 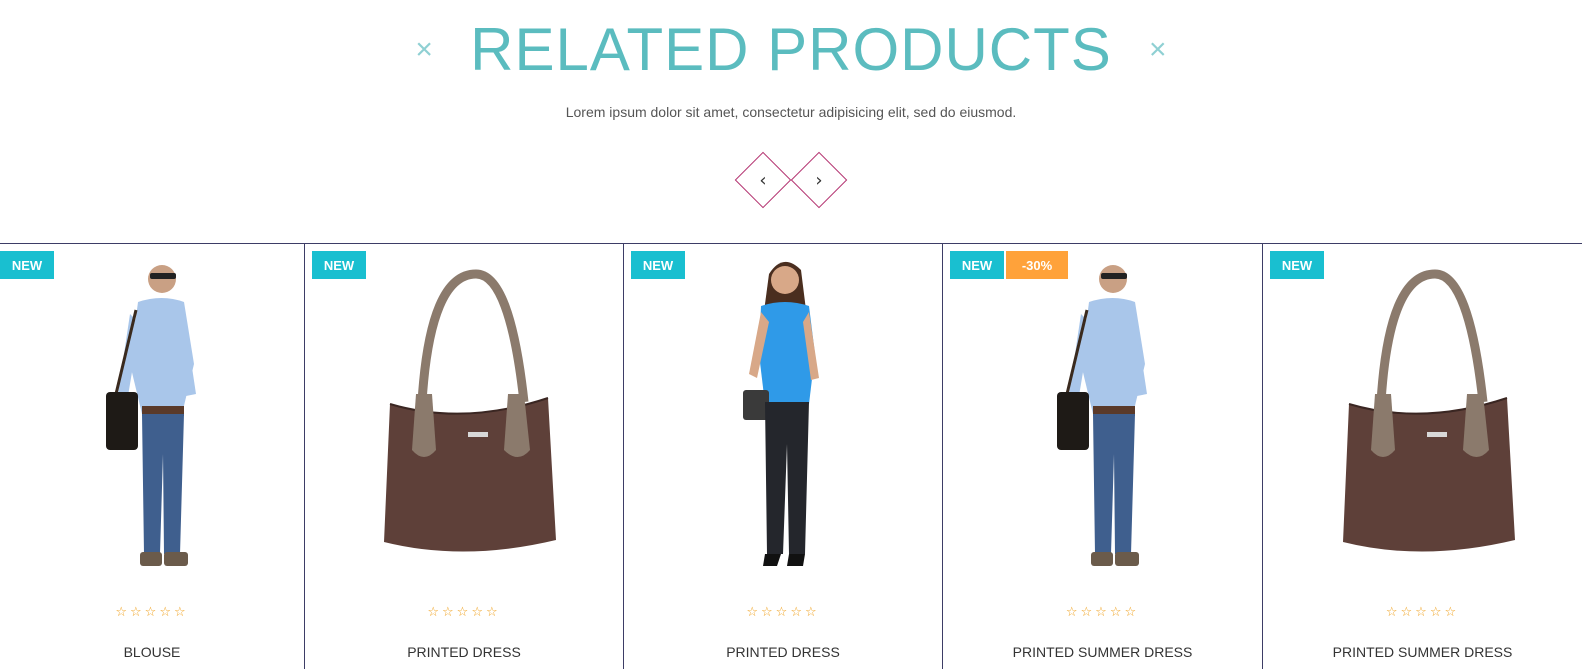 I want to click on product-card: NEW ☆☆☆☆☆ BLOUSE, so click(x=152, y=456).